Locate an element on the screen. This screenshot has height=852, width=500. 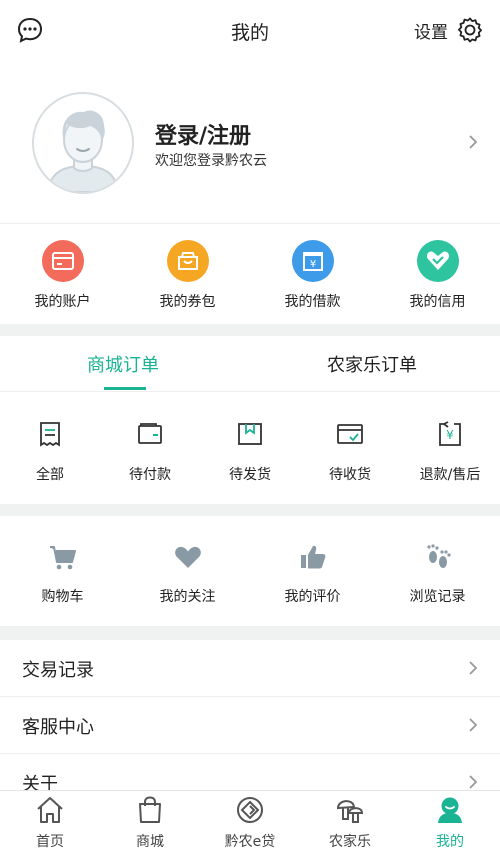
my-loans-button: ¥ 我的借款 is located at coordinates (312, 274).